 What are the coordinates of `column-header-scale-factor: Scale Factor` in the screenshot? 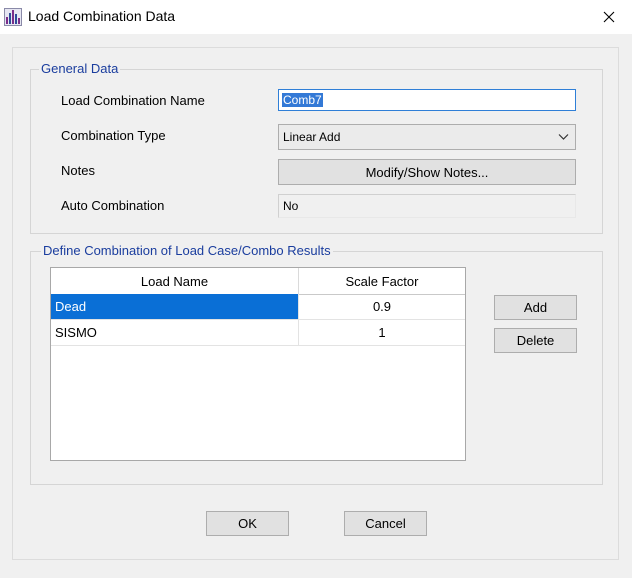 It's located at (382, 281).